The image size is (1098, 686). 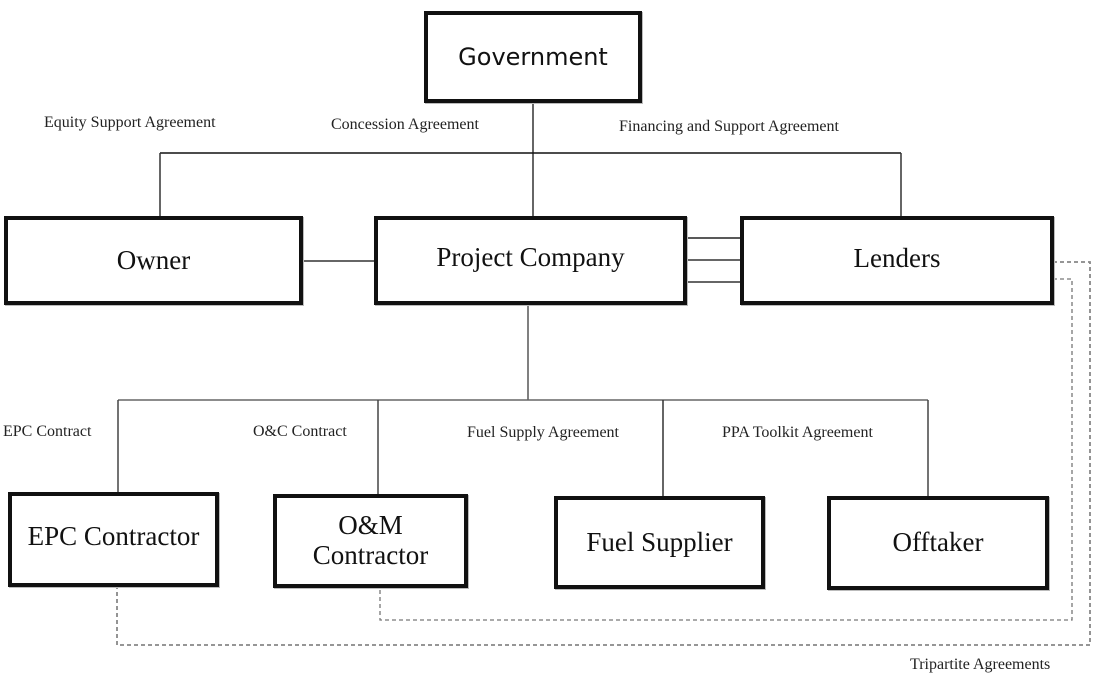 I want to click on label-fuel-supply-agreement: Fuel Supply Agreement, so click(x=543, y=432).